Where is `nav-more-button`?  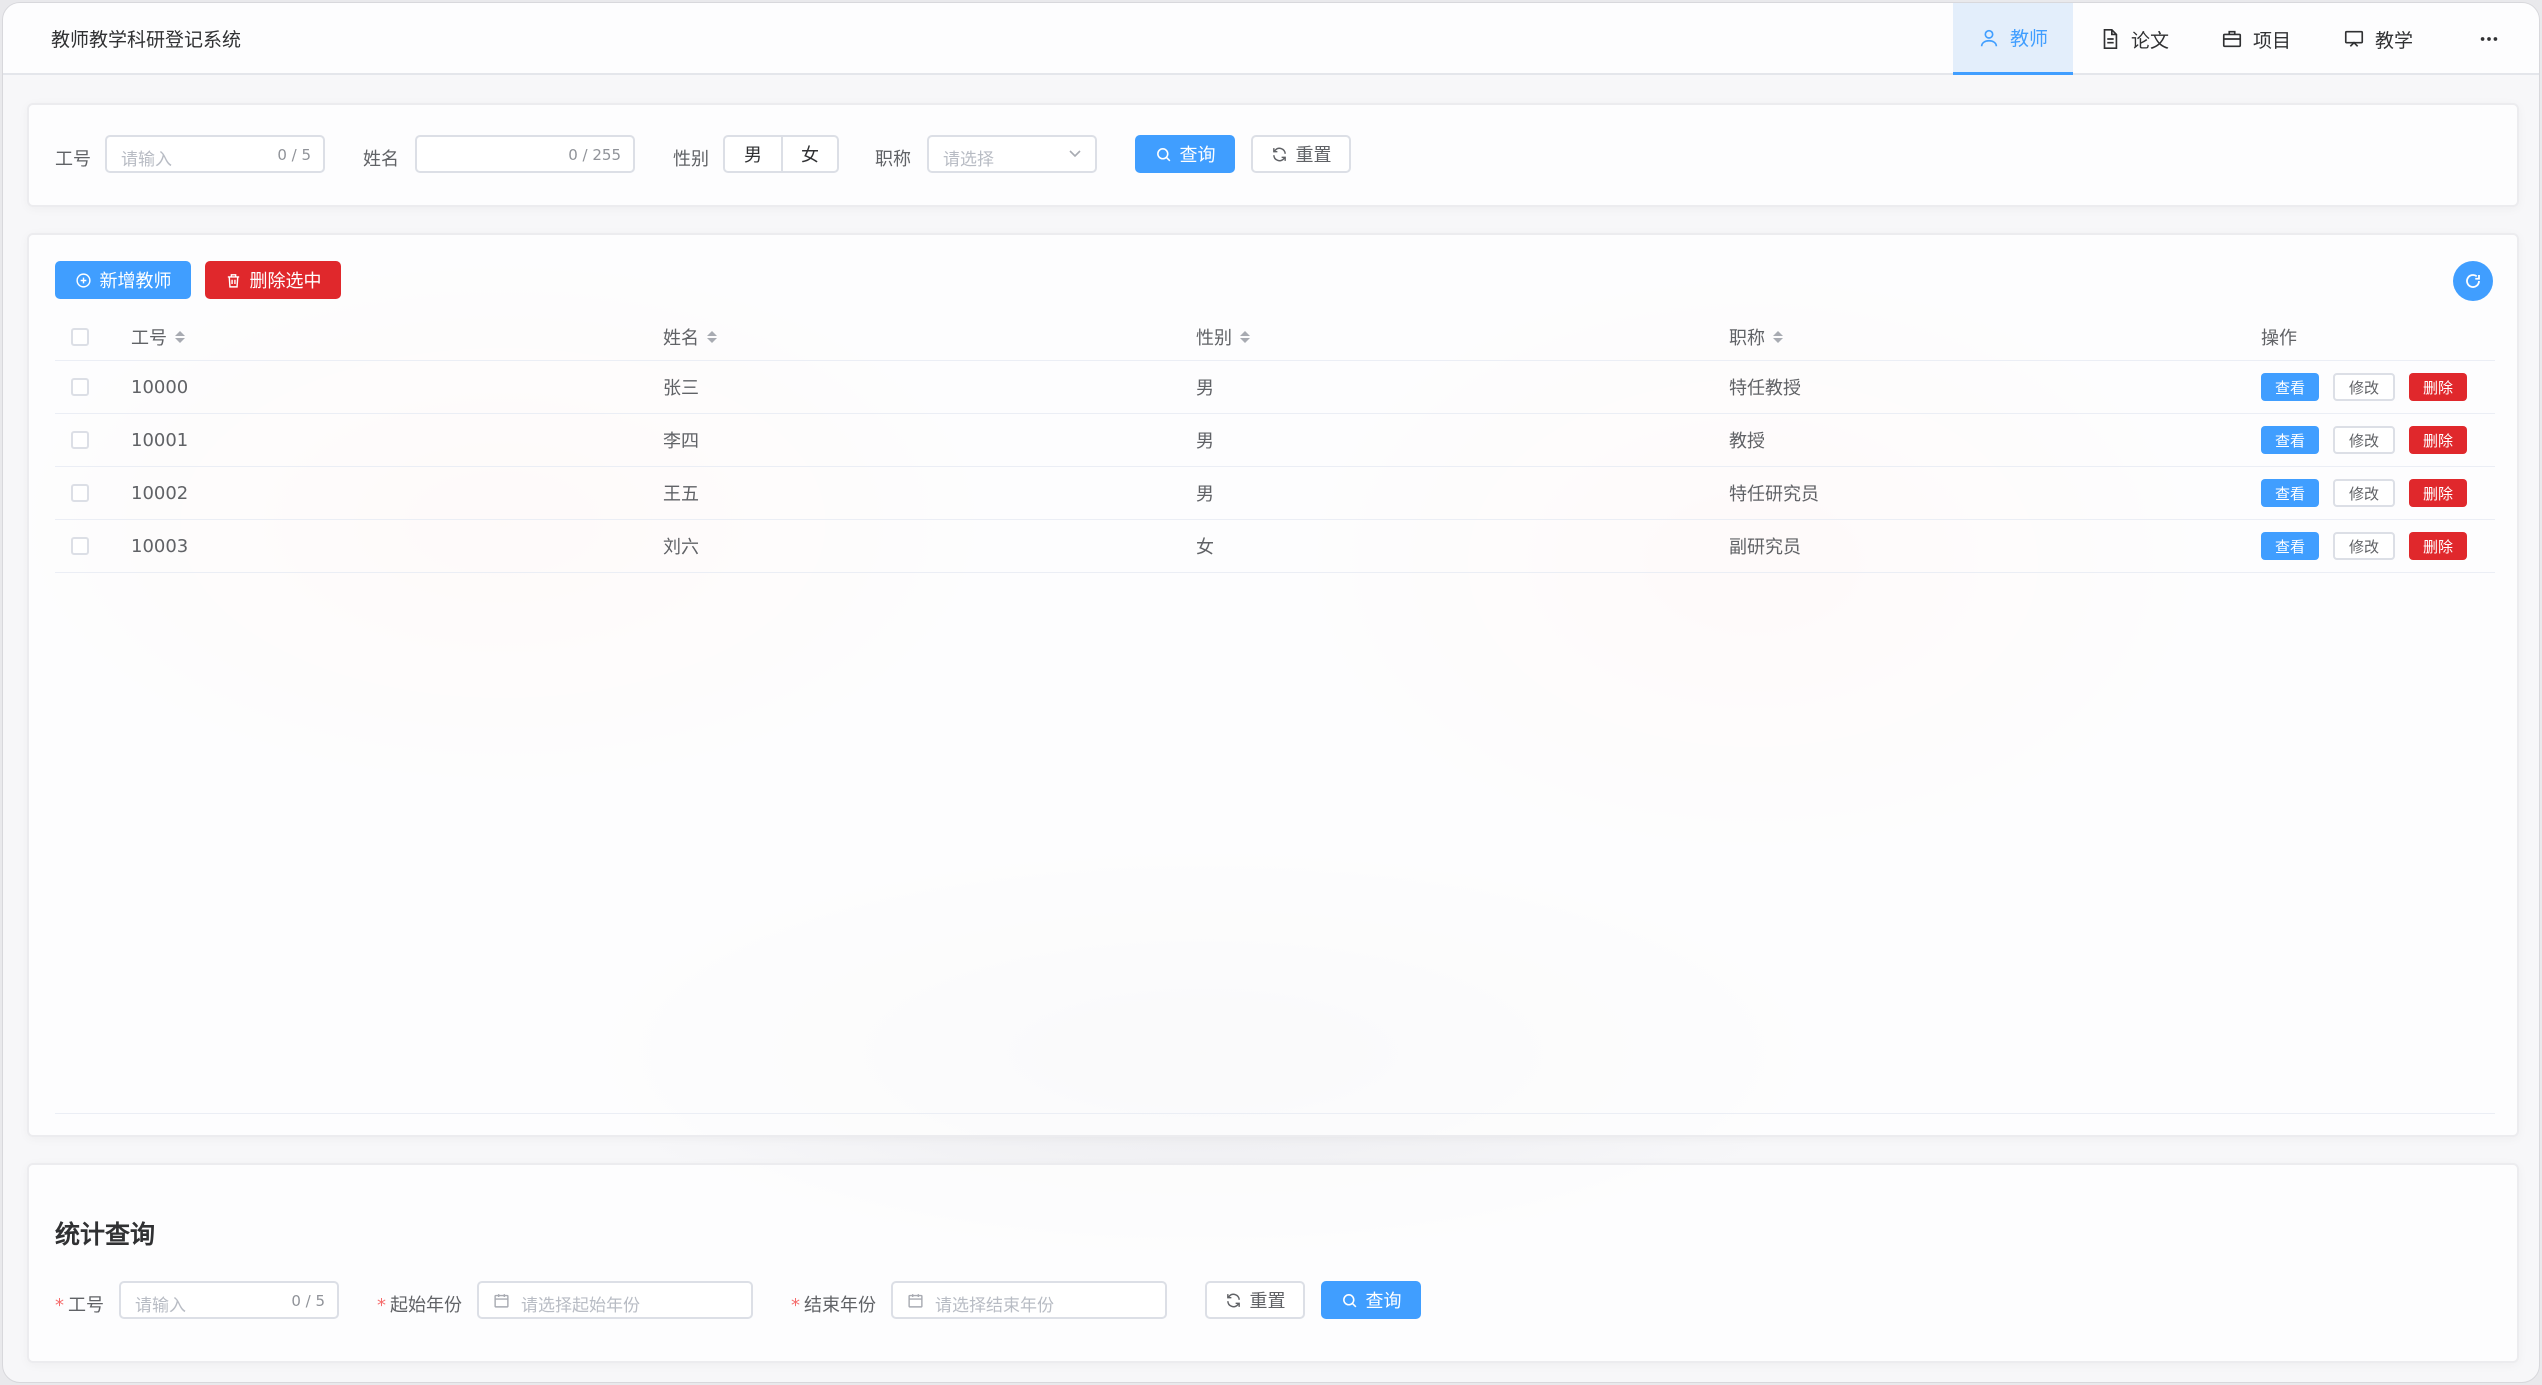
nav-more-button is located at coordinates (2489, 39).